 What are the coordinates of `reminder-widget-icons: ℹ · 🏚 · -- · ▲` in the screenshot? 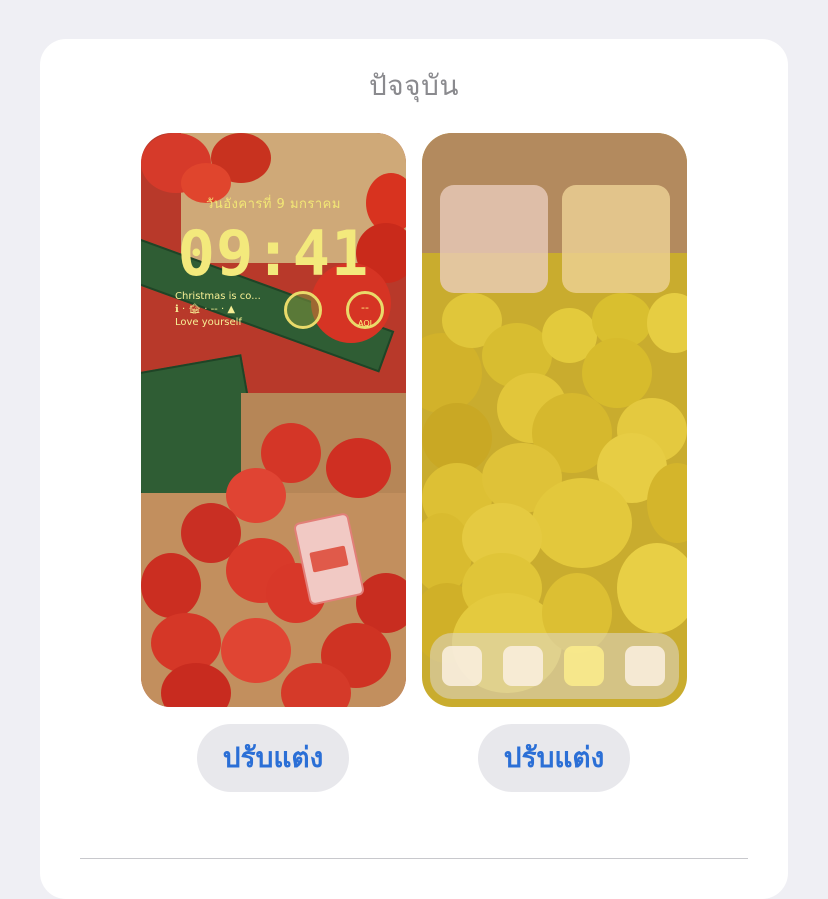 It's located at (205, 309).